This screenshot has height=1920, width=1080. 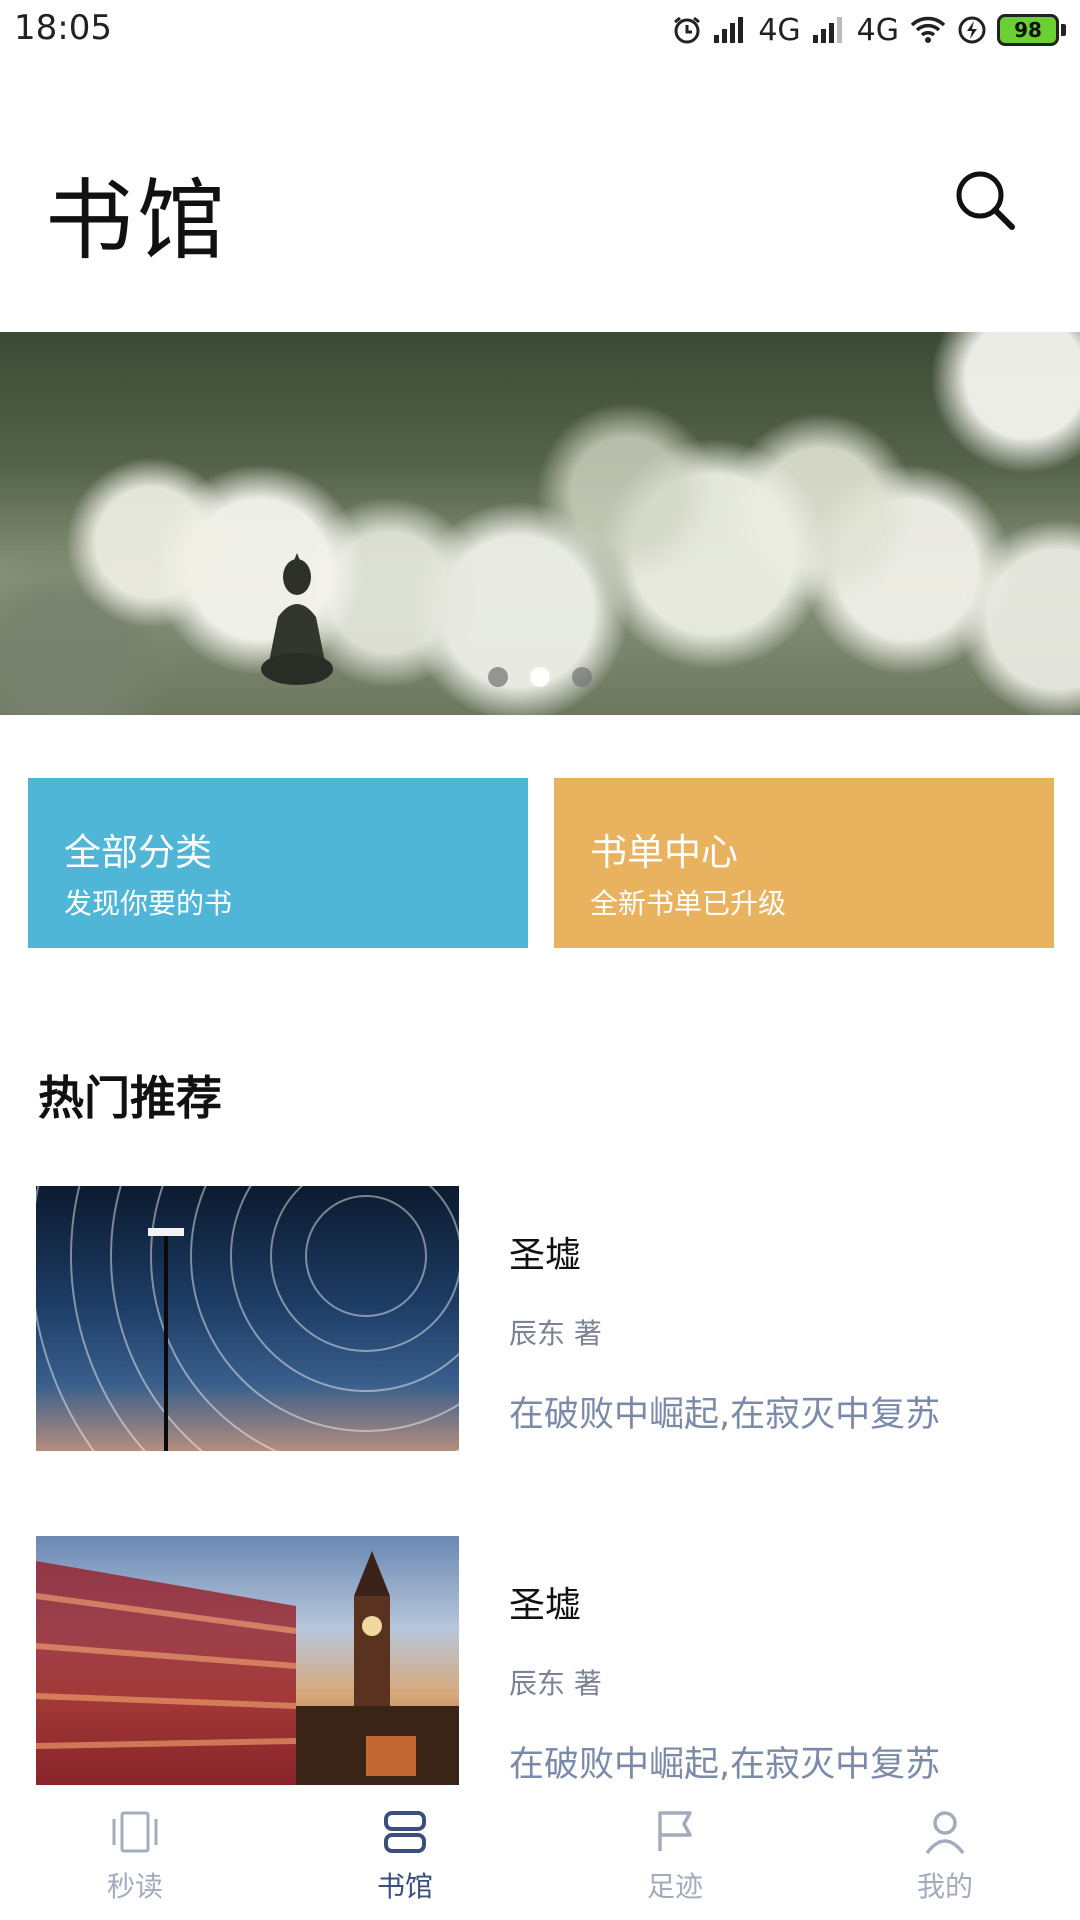 What do you see at coordinates (944, 1886) in the screenshot?
I see `nav-label: 我的` at bounding box center [944, 1886].